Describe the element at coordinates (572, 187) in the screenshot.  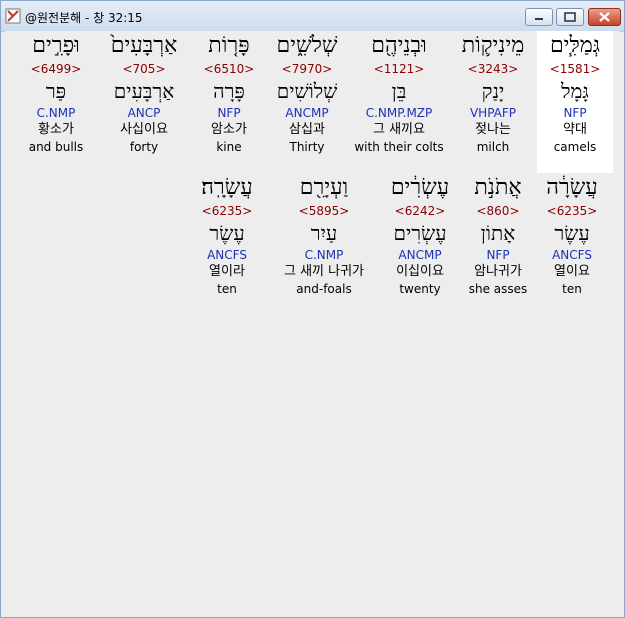
I see `hebrew-word: עֲשָׂרָ֔ה` at that location.